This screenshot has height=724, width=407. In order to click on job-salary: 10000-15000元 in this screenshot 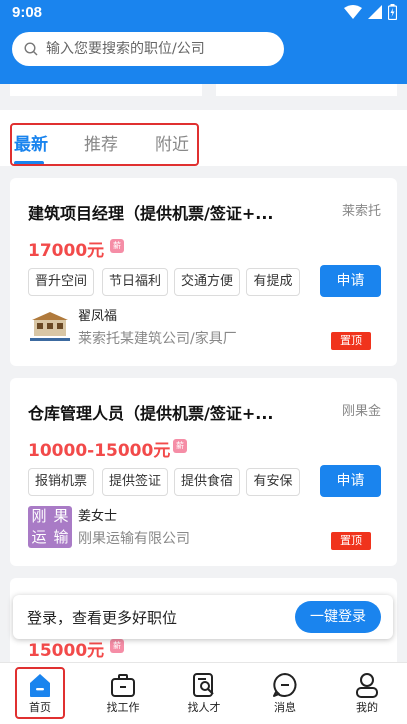, I will do `click(99, 451)`.